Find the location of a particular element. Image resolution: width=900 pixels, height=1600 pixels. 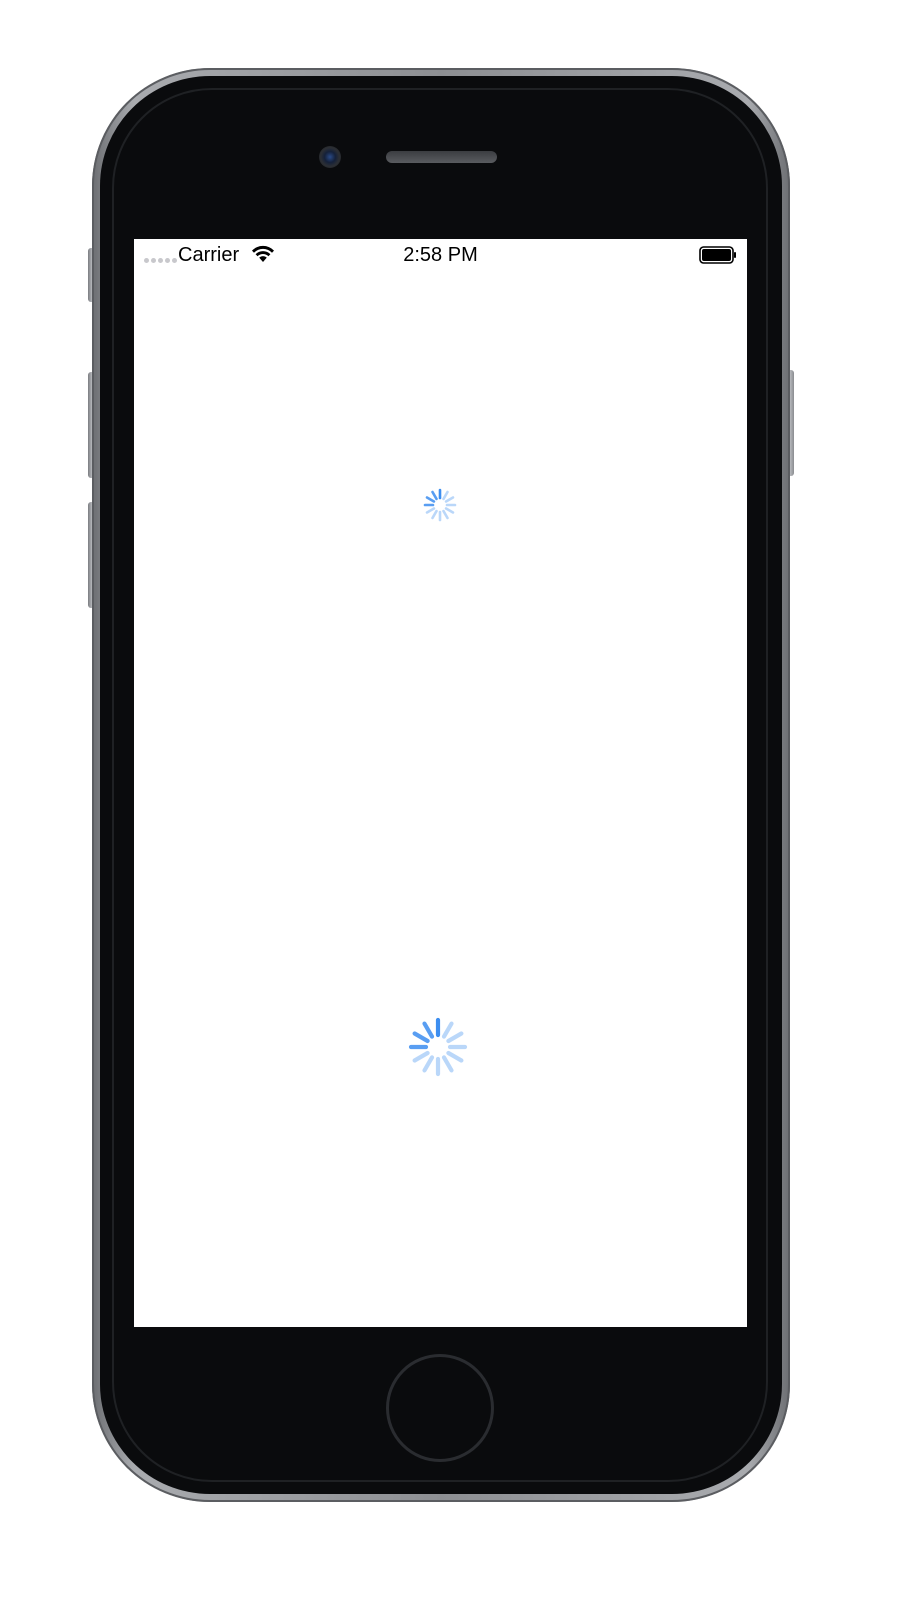

status-time: 2:58 PM is located at coordinates (440, 255).